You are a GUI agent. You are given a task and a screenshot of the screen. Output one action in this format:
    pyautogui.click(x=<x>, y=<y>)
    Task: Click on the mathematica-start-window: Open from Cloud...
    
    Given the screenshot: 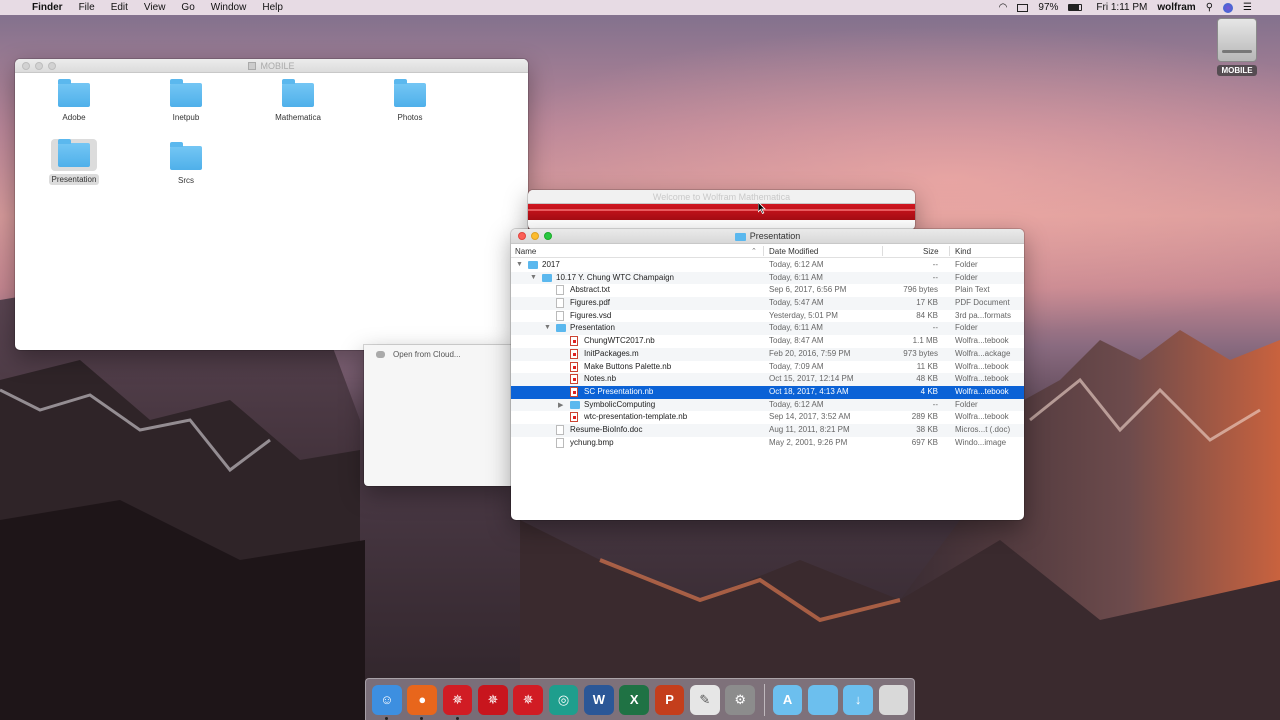 What is the action you would take?
    pyautogui.click(x=439, y=415)
    